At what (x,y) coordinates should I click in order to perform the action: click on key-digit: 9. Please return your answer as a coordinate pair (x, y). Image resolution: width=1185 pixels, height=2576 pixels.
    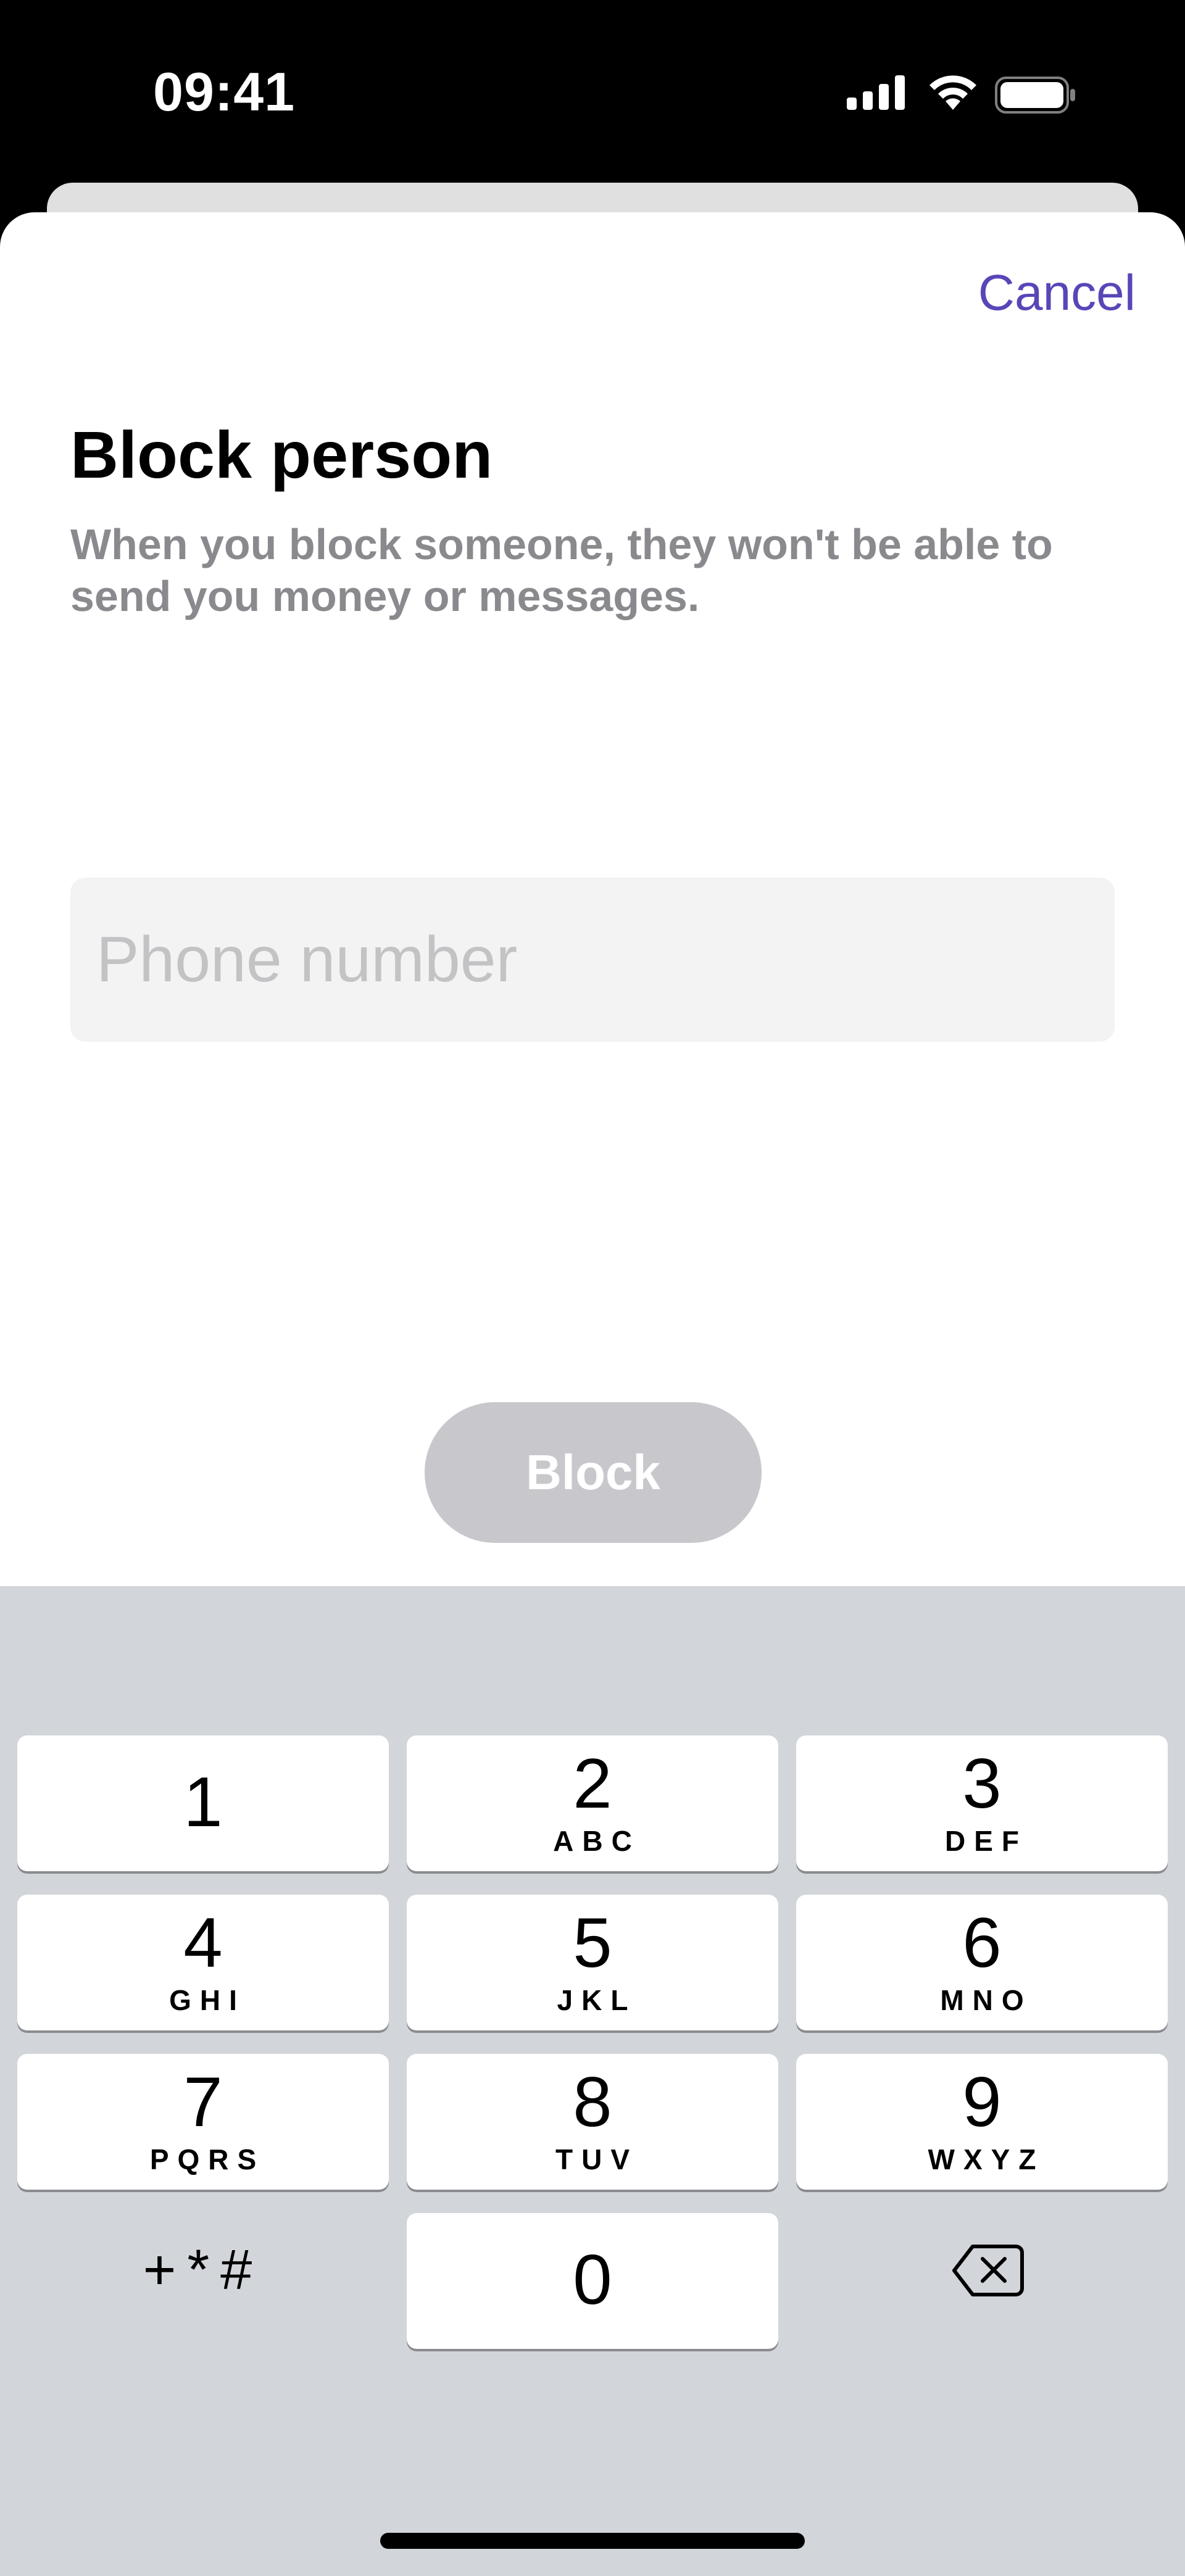
    Looking at the image, I should click on (982, 2102).